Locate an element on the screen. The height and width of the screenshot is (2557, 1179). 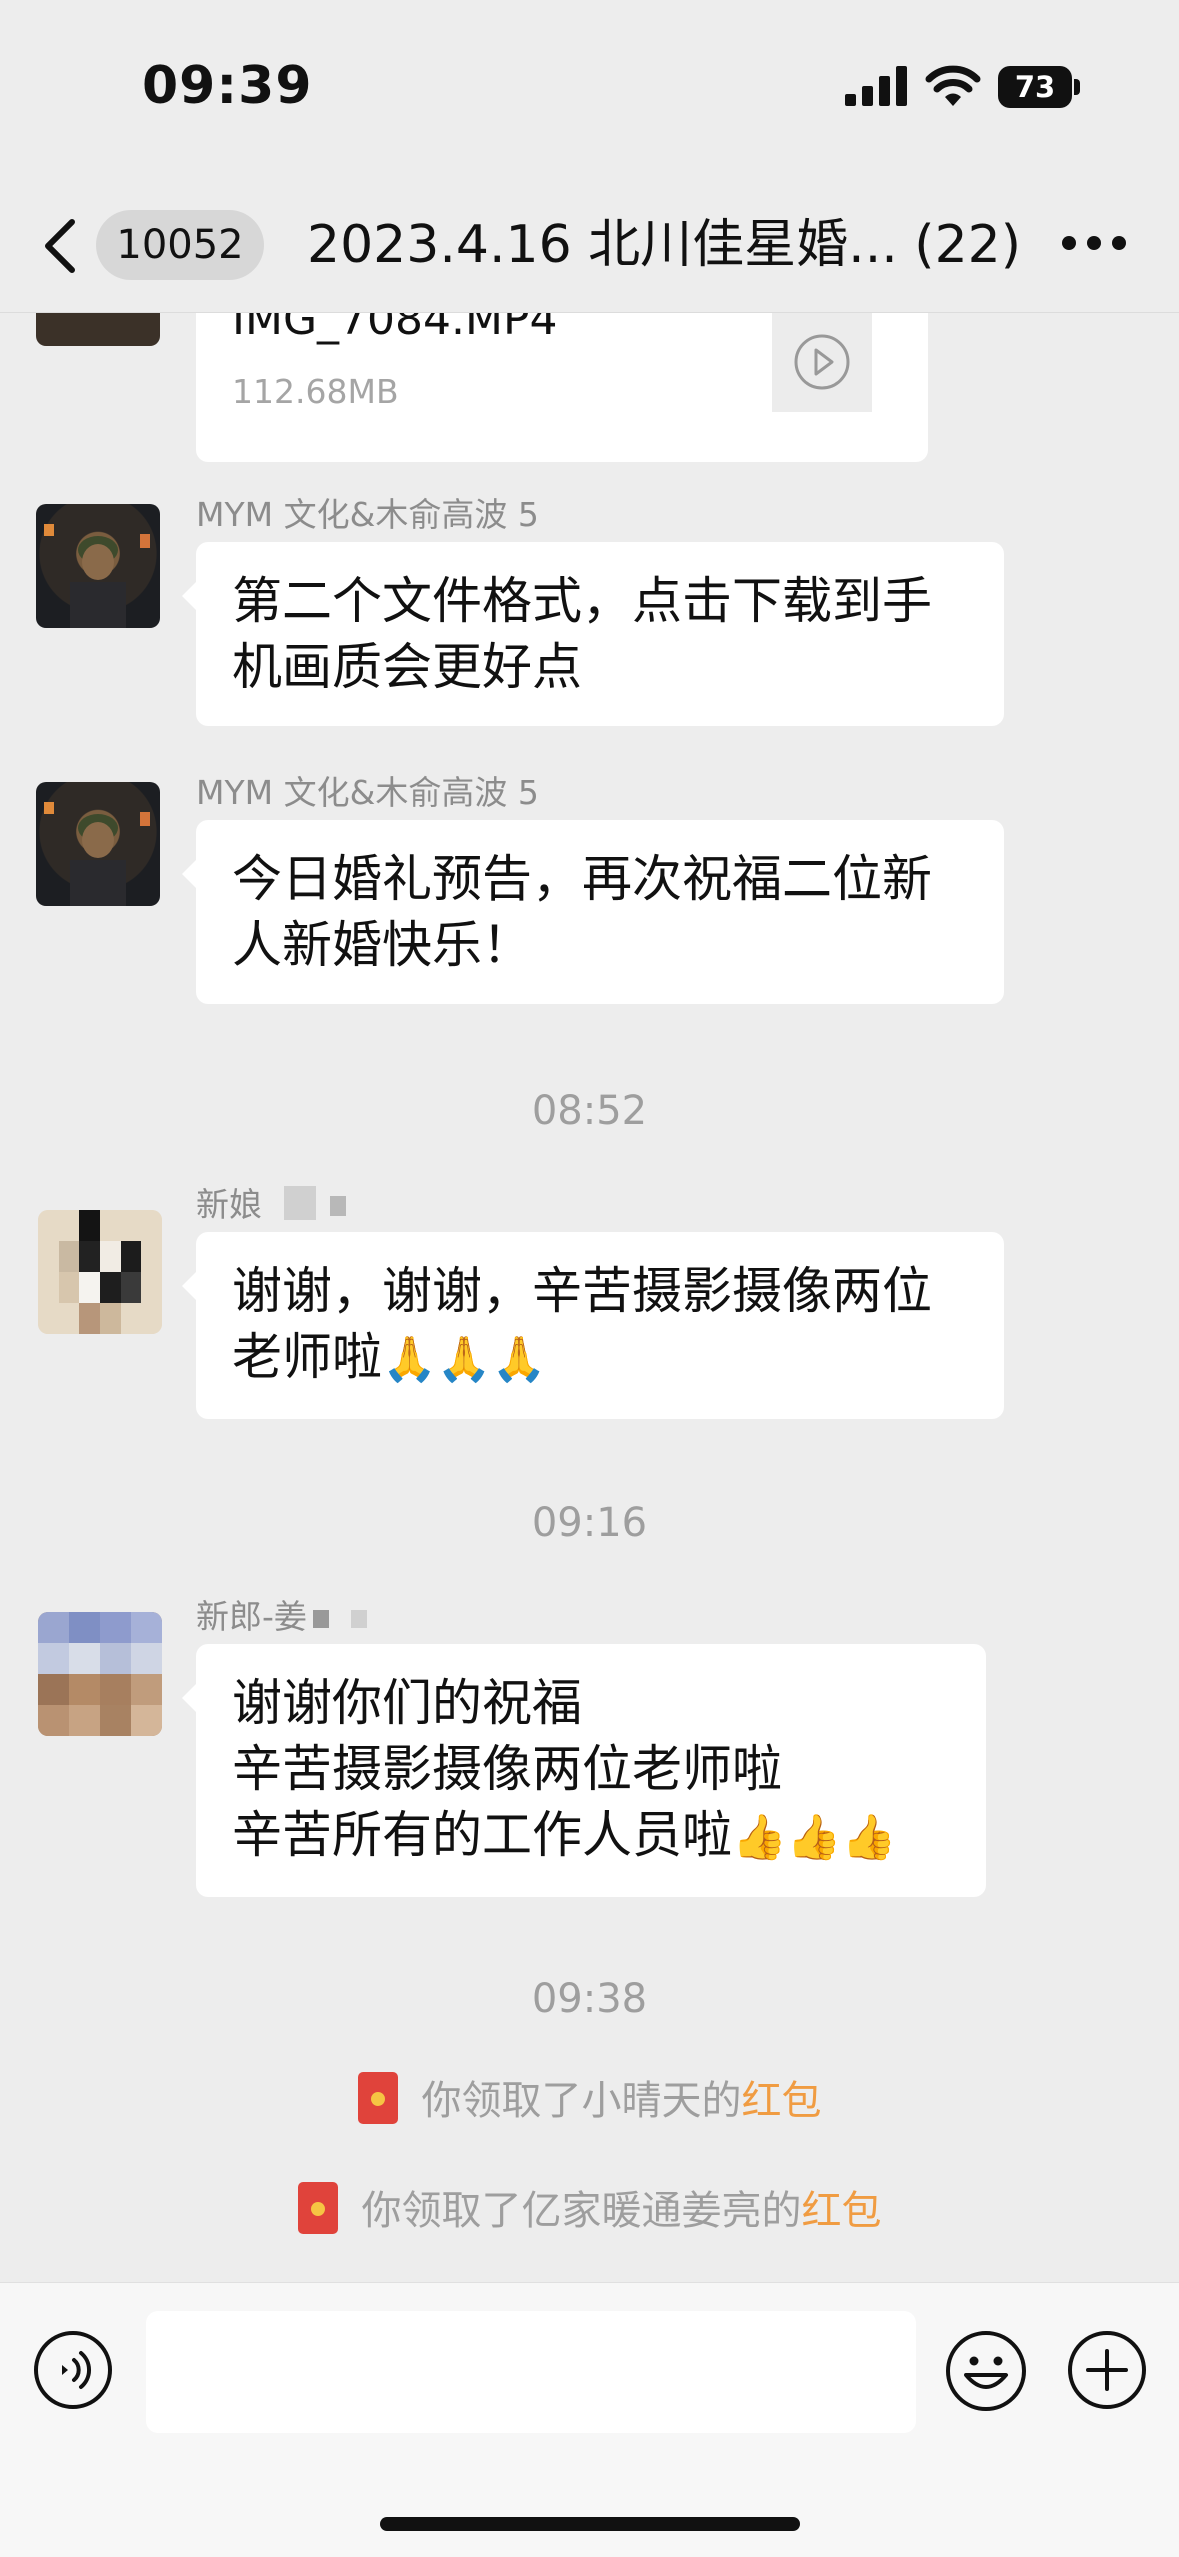
video-thumbnail is located at coordinates (822, 362).